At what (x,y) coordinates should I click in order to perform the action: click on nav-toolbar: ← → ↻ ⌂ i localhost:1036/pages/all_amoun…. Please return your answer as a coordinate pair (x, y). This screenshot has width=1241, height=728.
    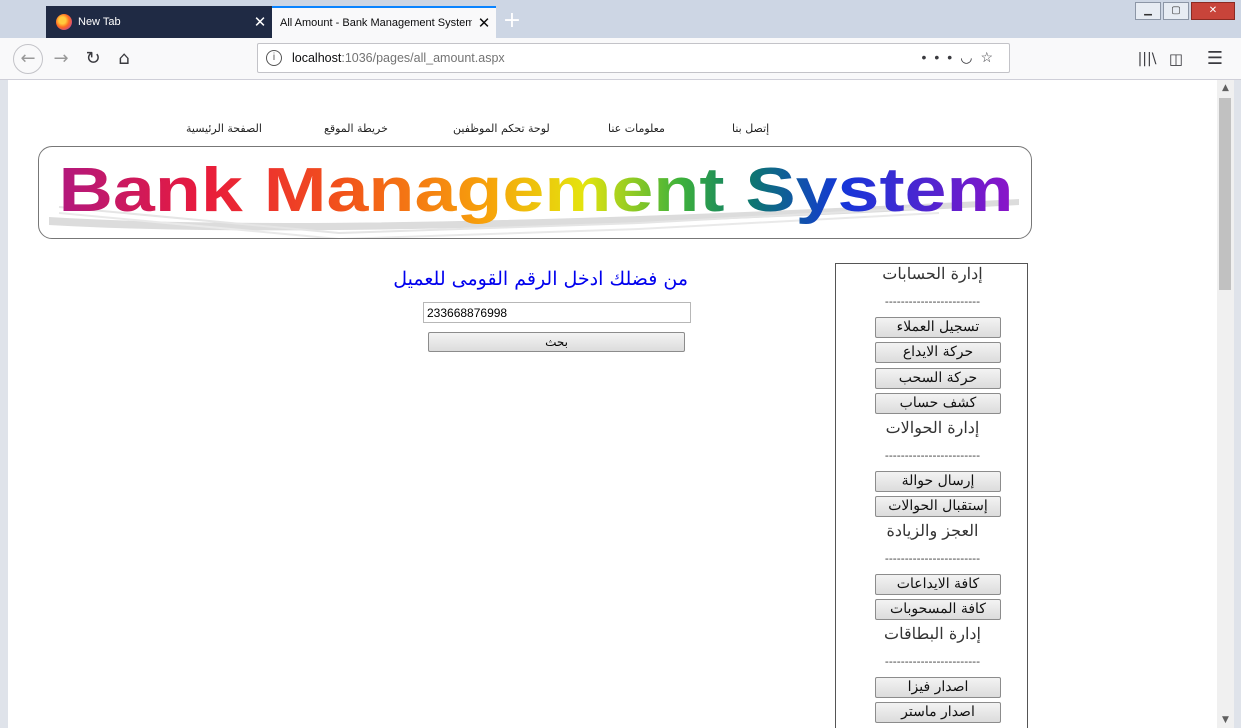
    Looking at the image, I should click on (620, 59).